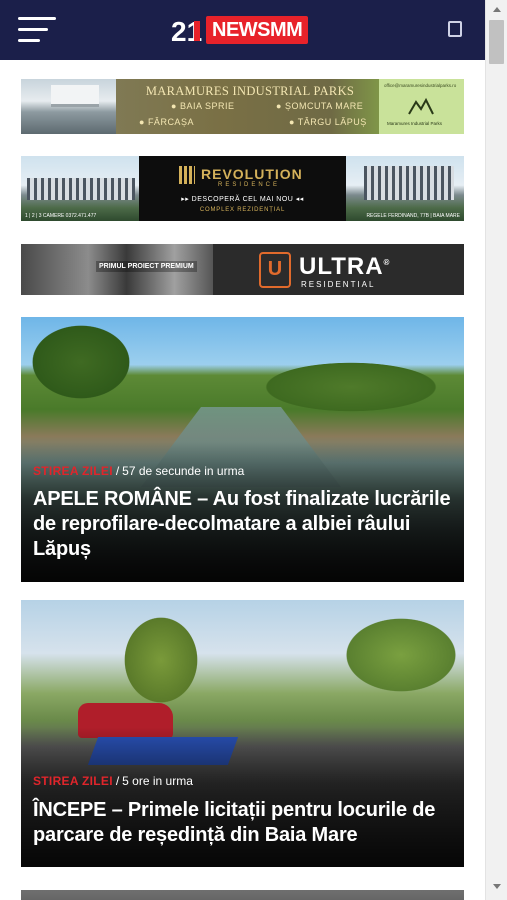 The image size is (507, 900). What do you see at coordinates (242, 199) in the screenshot?
I see `banner-tagline: ▸▸ DESCOPERĂ CEL MAI NOU ◂◂` at bounding box center [242, 199].